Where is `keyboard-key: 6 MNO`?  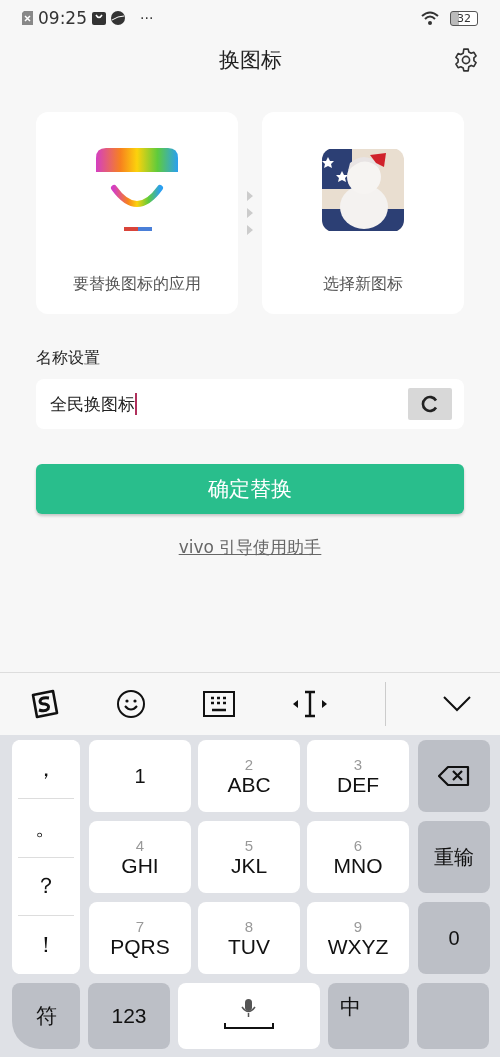
keyboard-key: 6 MNO is located at coordinates (358, 857).